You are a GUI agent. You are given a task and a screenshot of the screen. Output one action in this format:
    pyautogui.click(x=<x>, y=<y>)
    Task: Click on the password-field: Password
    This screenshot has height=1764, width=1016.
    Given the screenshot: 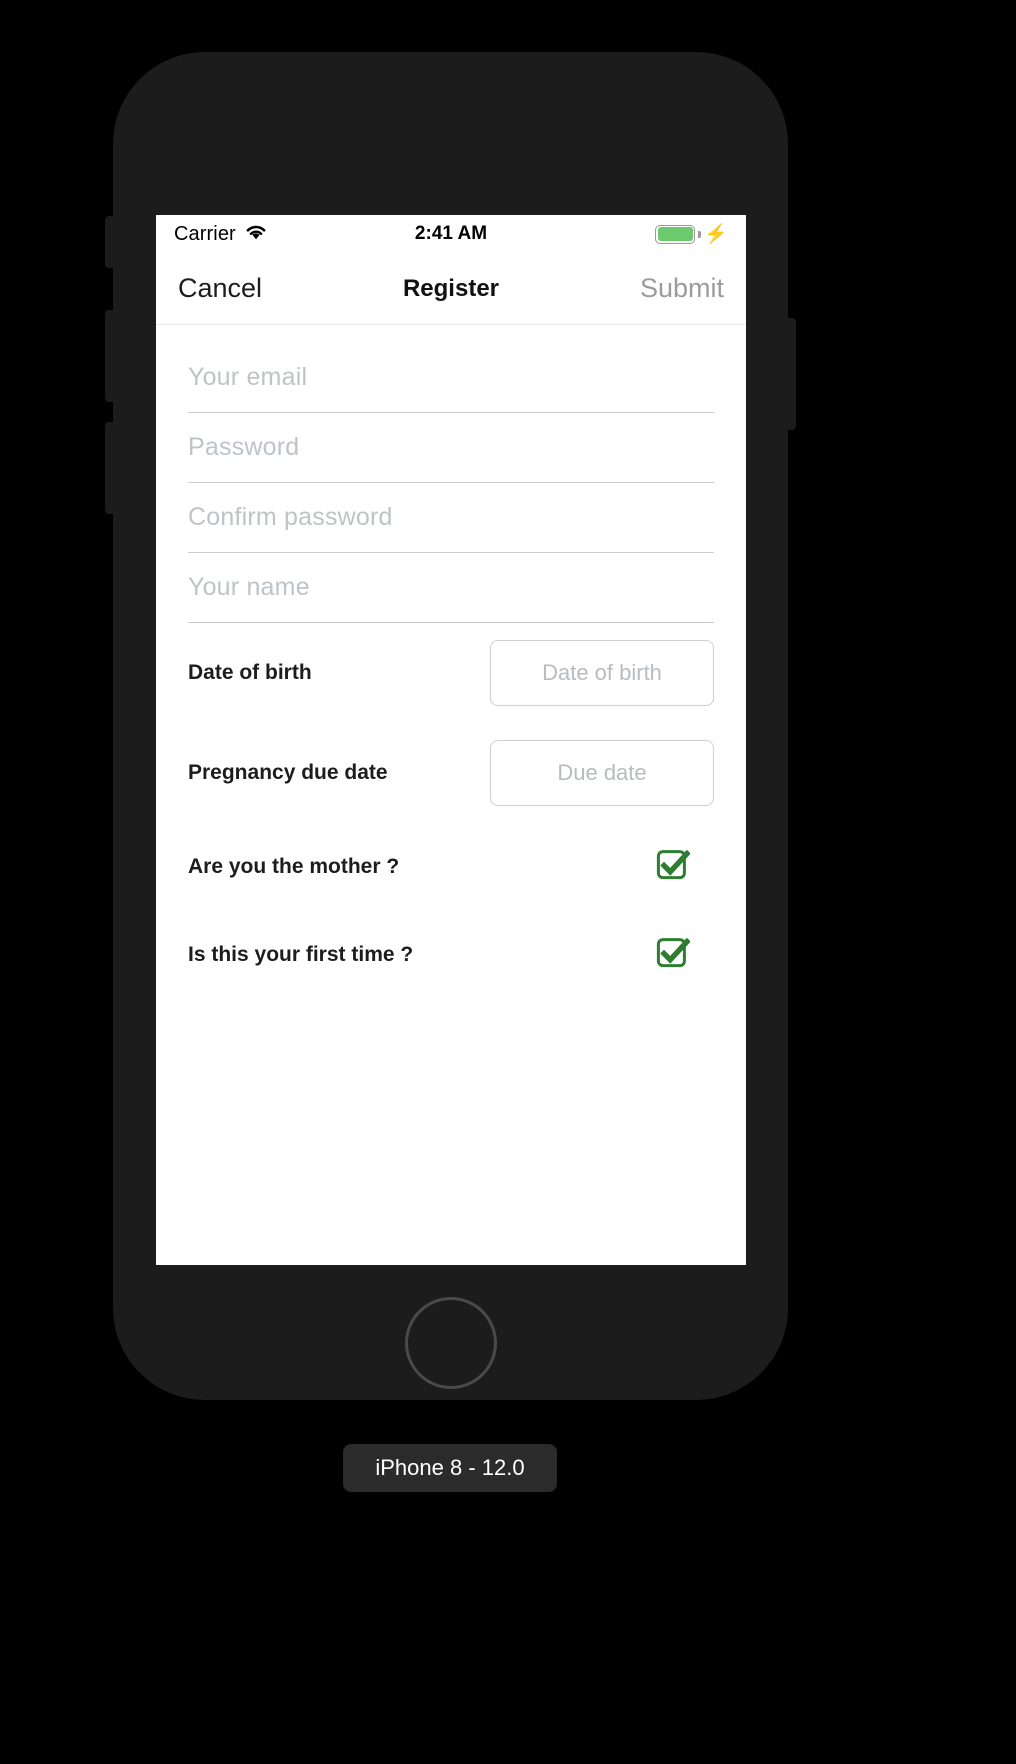 What is the action you would take?
    pyautogui.click(x=451, y=448)
    